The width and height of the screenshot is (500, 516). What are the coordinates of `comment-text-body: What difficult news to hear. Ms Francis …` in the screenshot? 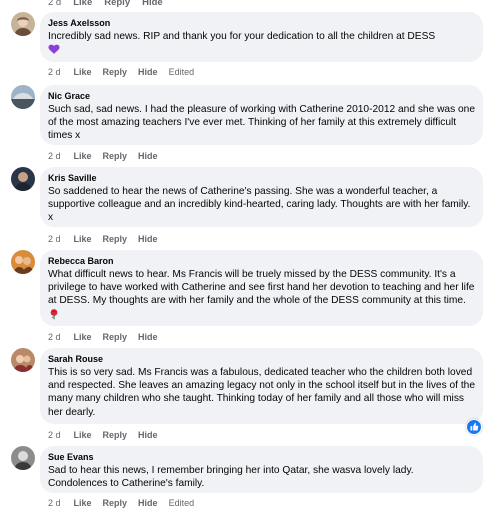 It's located at (261, 288).